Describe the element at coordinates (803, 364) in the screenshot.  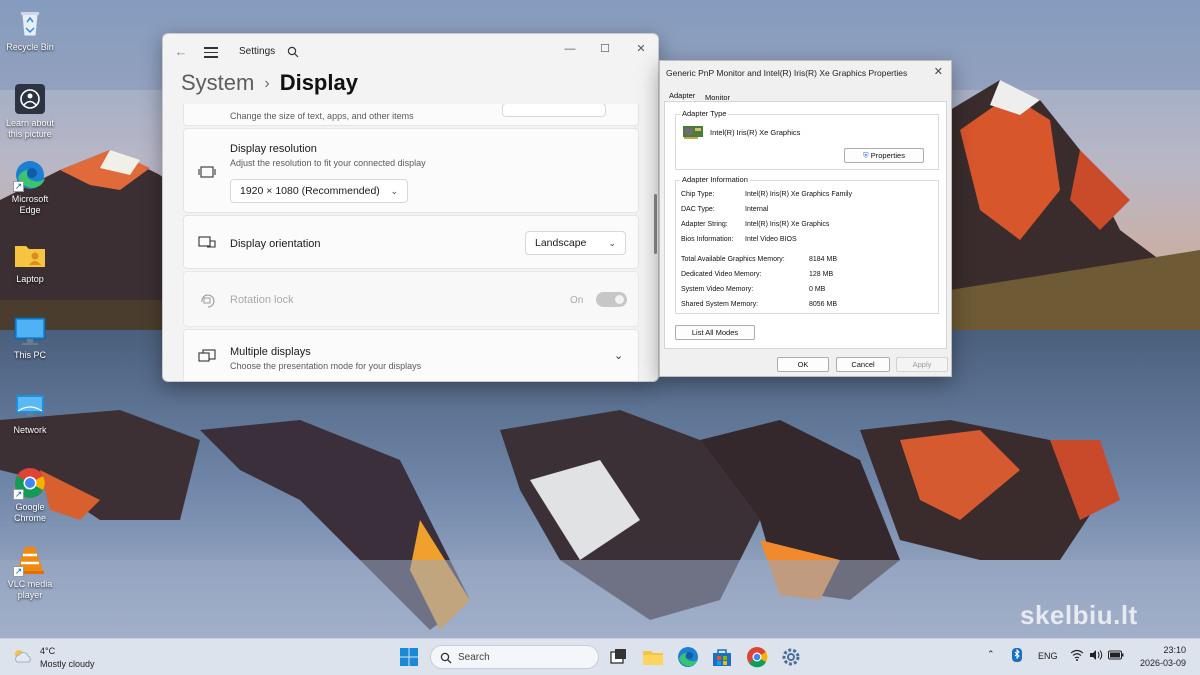
I see `ok-button: OK` at that location.